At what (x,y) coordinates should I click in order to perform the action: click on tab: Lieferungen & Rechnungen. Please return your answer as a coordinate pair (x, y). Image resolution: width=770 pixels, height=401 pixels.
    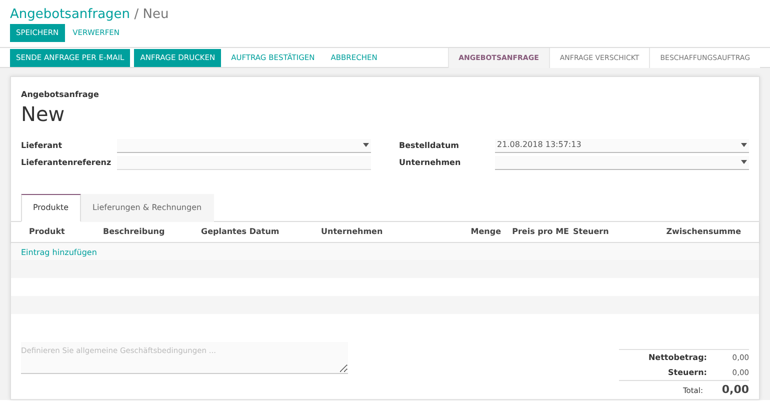
    Looking at the image, I should click on (147, 208).